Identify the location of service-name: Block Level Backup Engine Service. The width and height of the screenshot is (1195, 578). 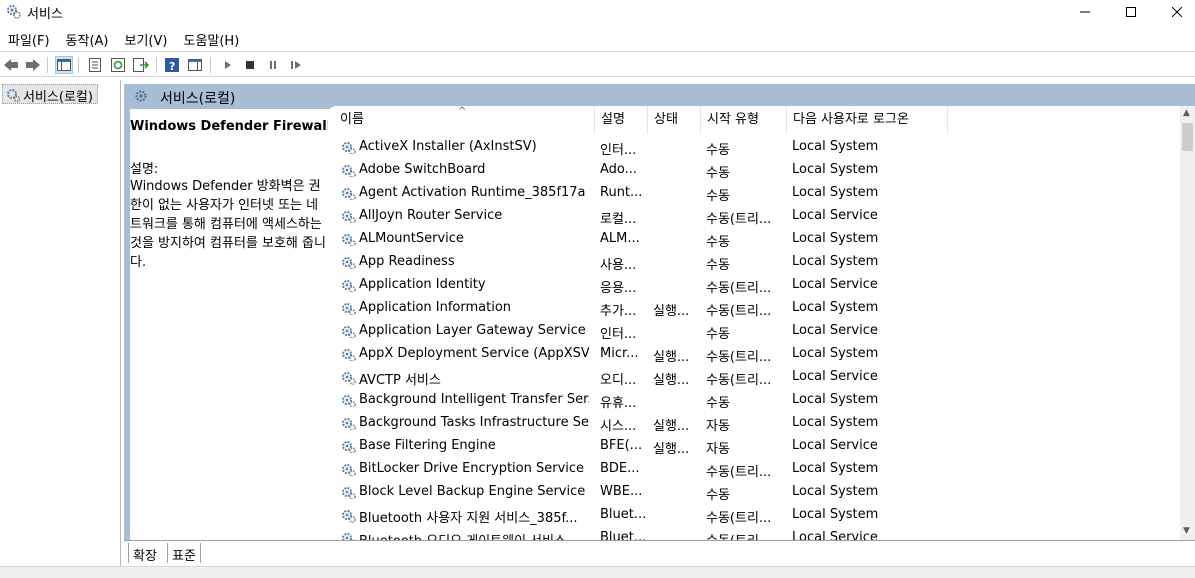
(465, 491).